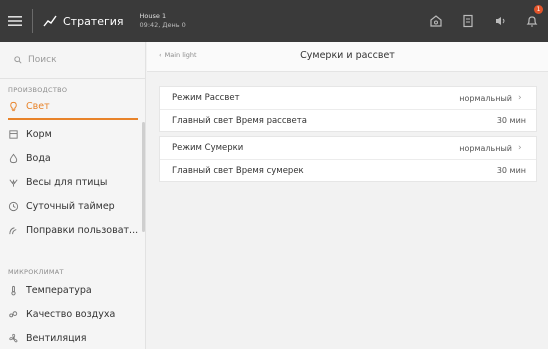 The image size is (548, 349). Describe the element at coordinates (71, 314) in the screenshot. I see `sidebar-item-label: Качество воздуха` at that location.